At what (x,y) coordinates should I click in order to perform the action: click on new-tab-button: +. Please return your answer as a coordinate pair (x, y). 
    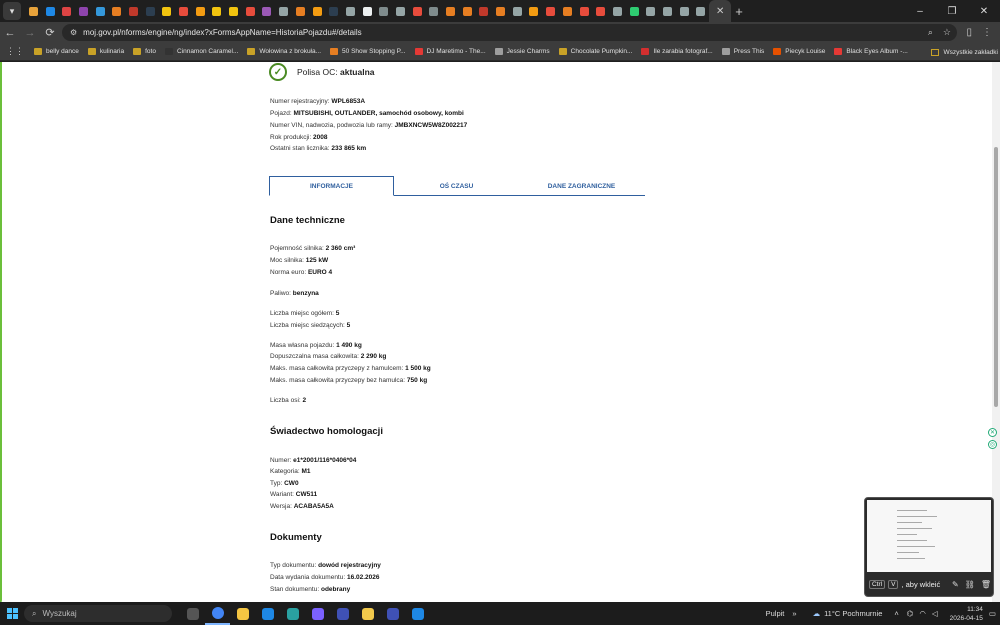
    Looking at the image, I should click on (739, 11).